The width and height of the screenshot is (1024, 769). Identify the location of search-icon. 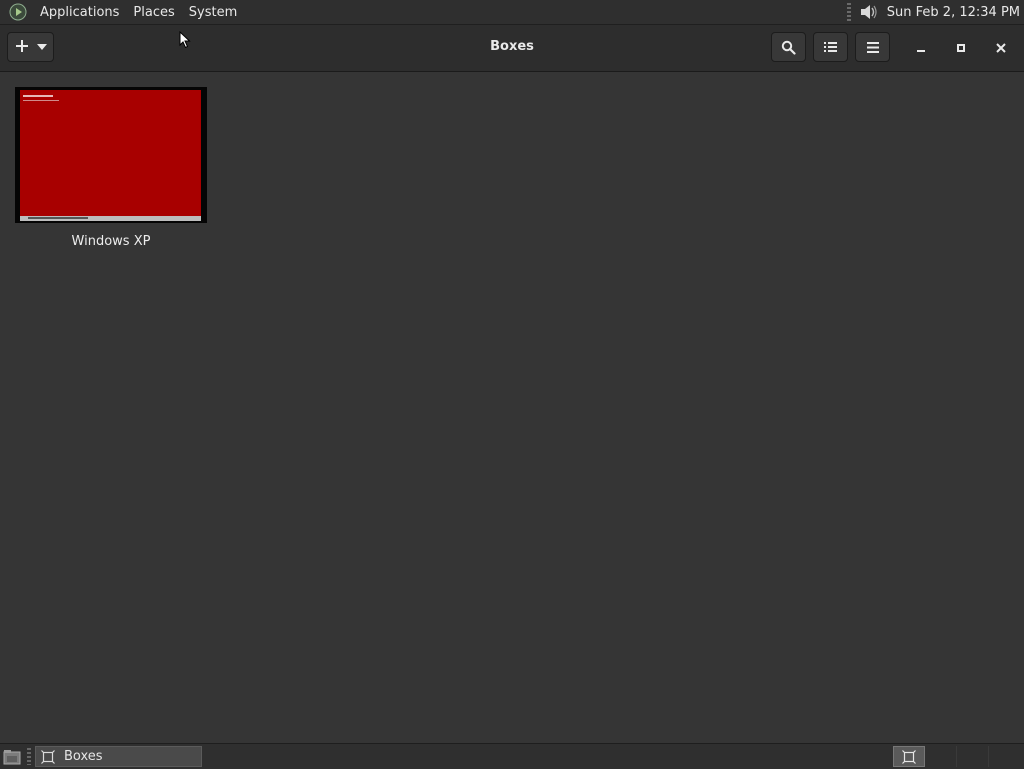
(788, 47).